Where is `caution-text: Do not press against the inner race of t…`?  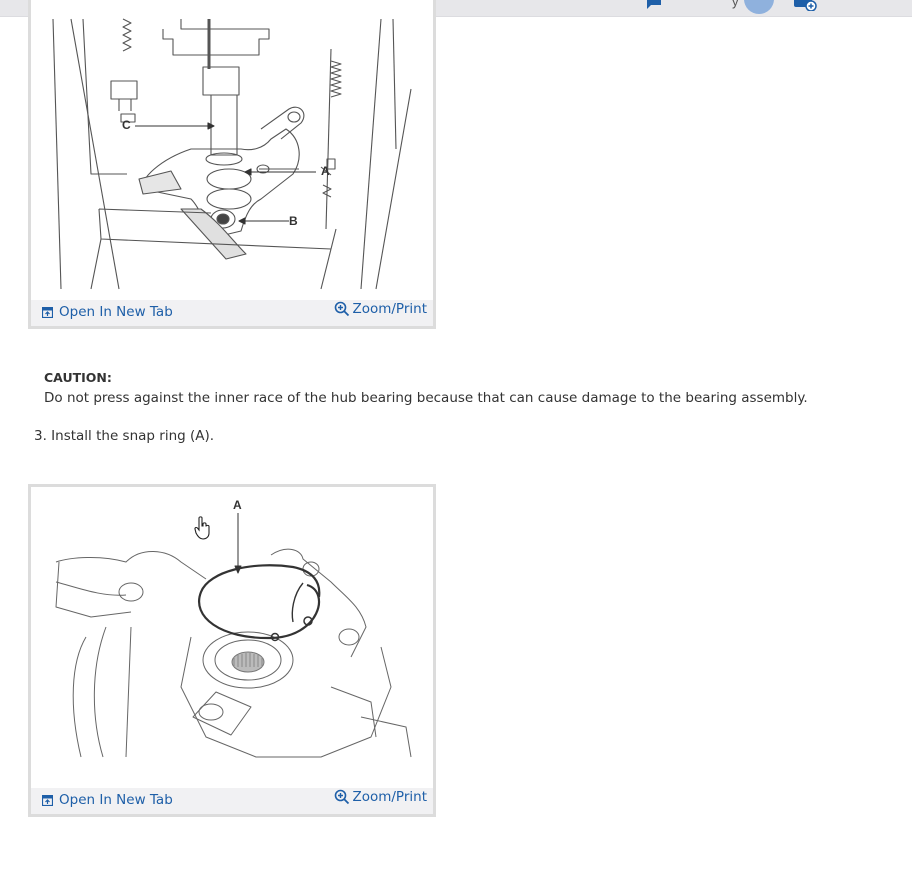
caution-text: Do not press against the inner race of t… is located at coordinates (426, 398).